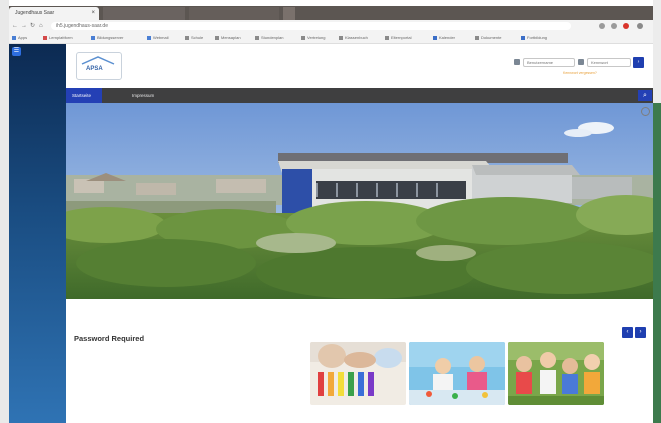  Describe the element at coordinates (331, 13) in the screenshot. I see `browser-tab-bar: Jugendhaus Saar ×` at that location.